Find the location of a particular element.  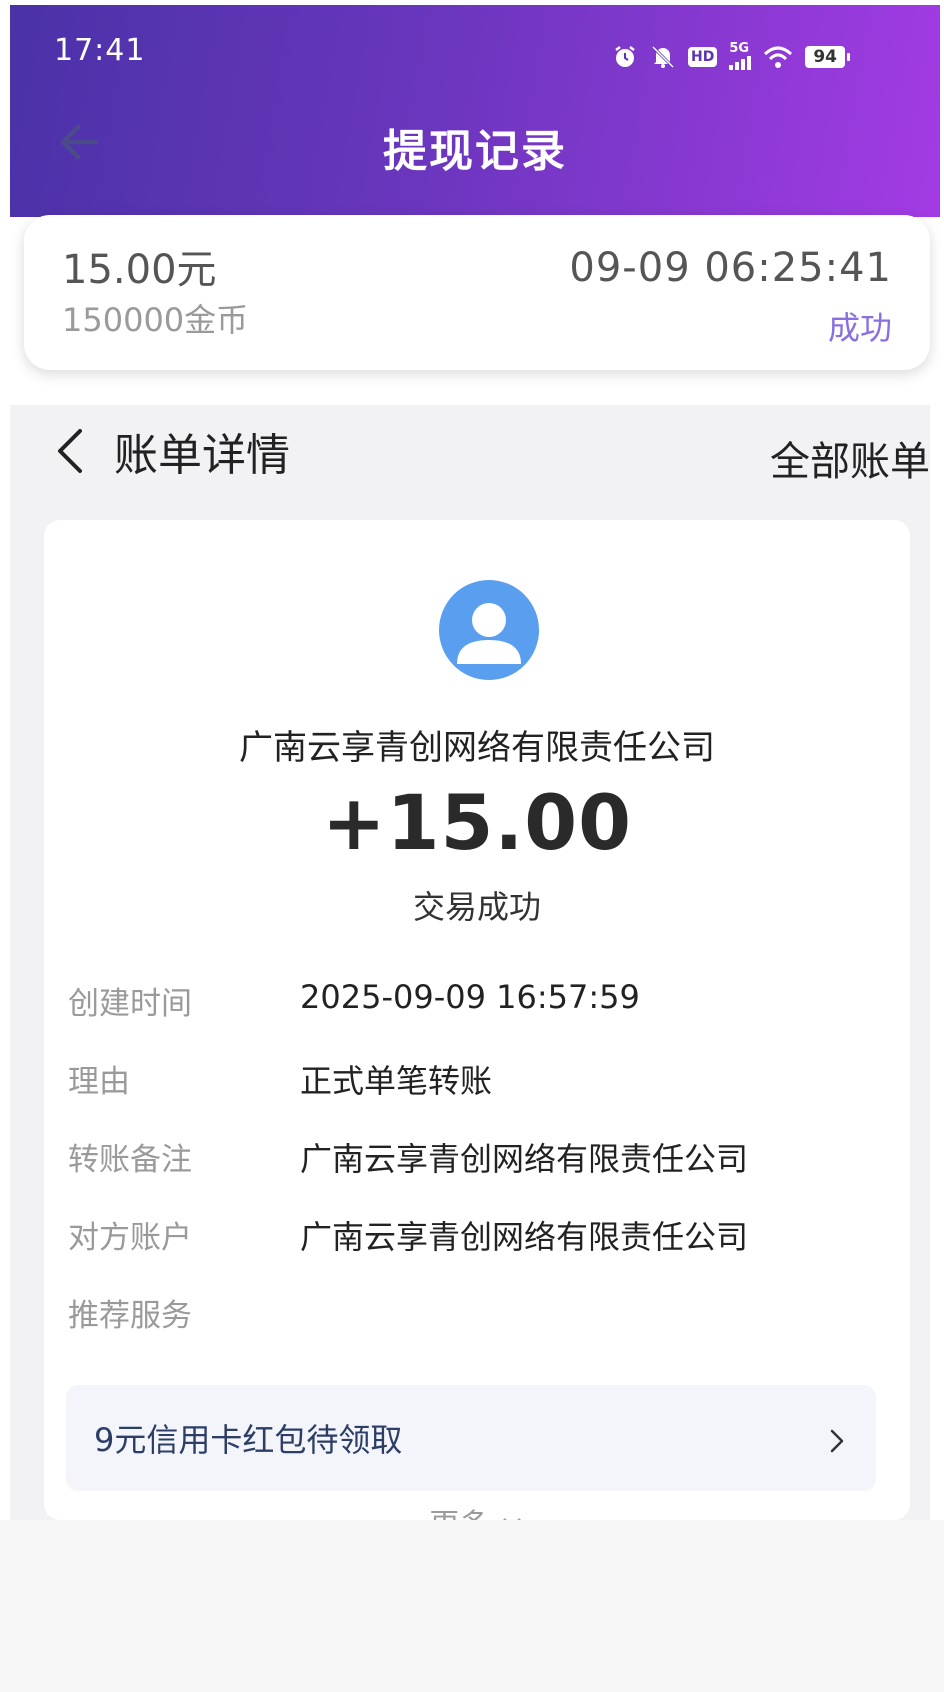

bill-detail-title: 账单详情 is located at coordinates (202, 455).